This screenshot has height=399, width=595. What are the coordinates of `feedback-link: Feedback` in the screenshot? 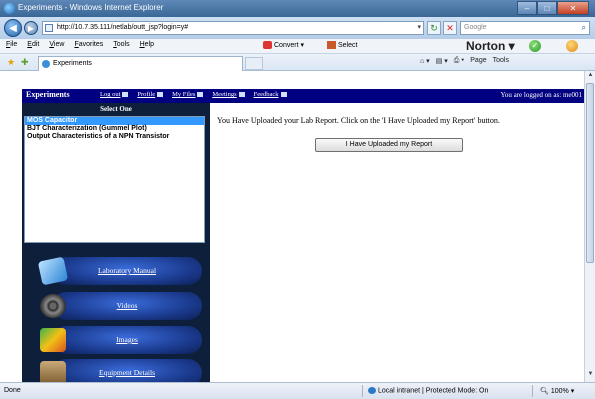 It's located at (270, 94).